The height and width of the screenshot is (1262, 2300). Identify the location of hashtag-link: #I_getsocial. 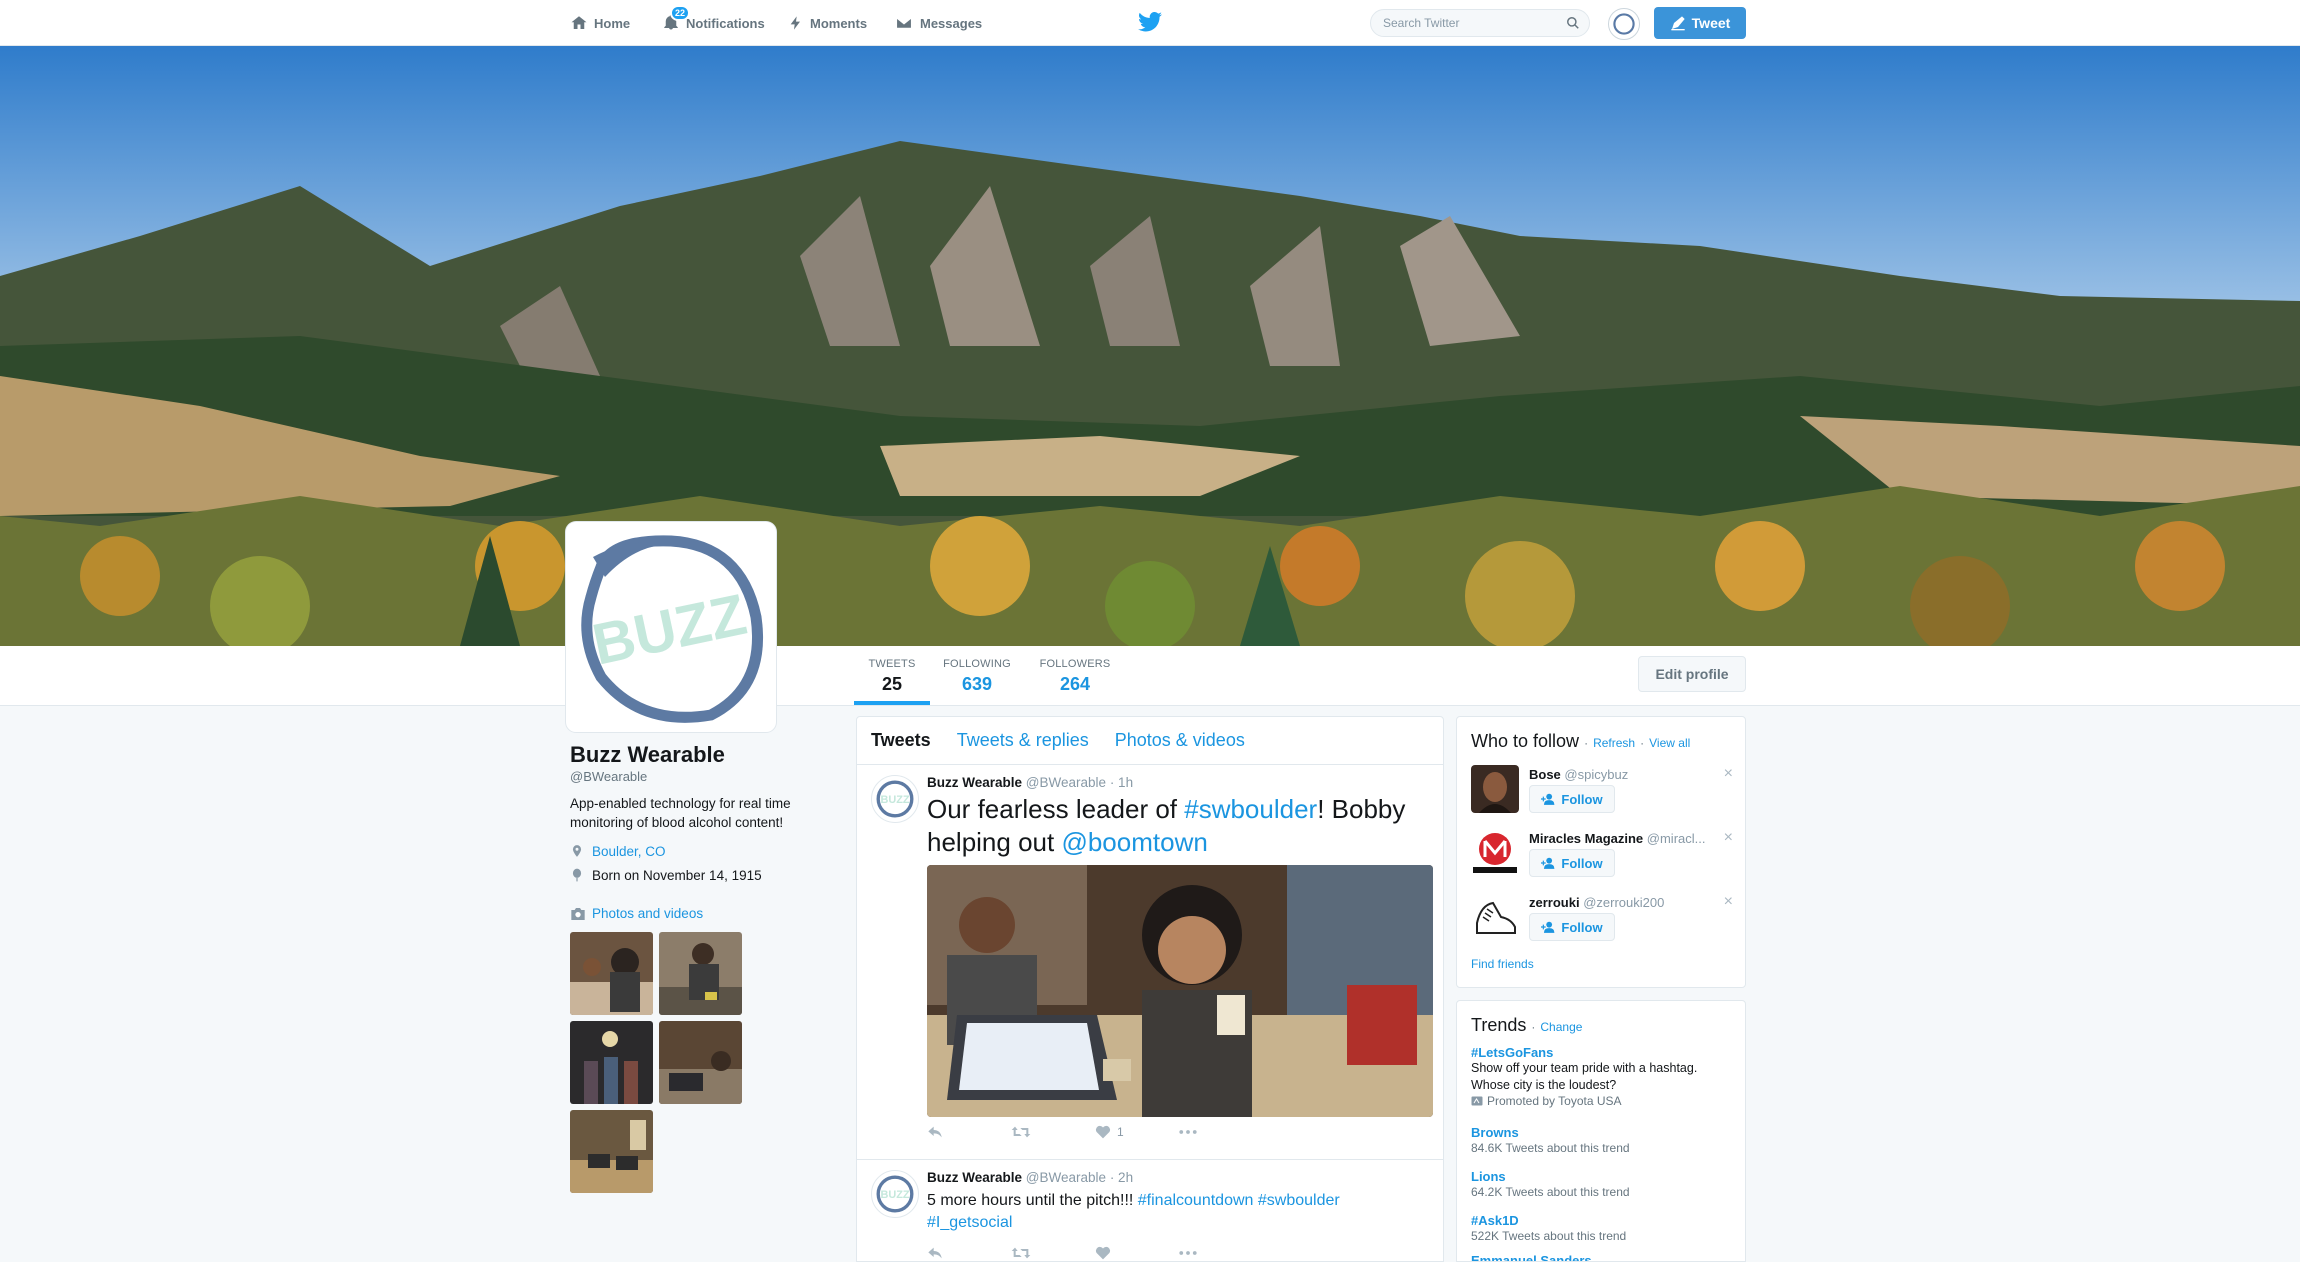
(969, 1222).